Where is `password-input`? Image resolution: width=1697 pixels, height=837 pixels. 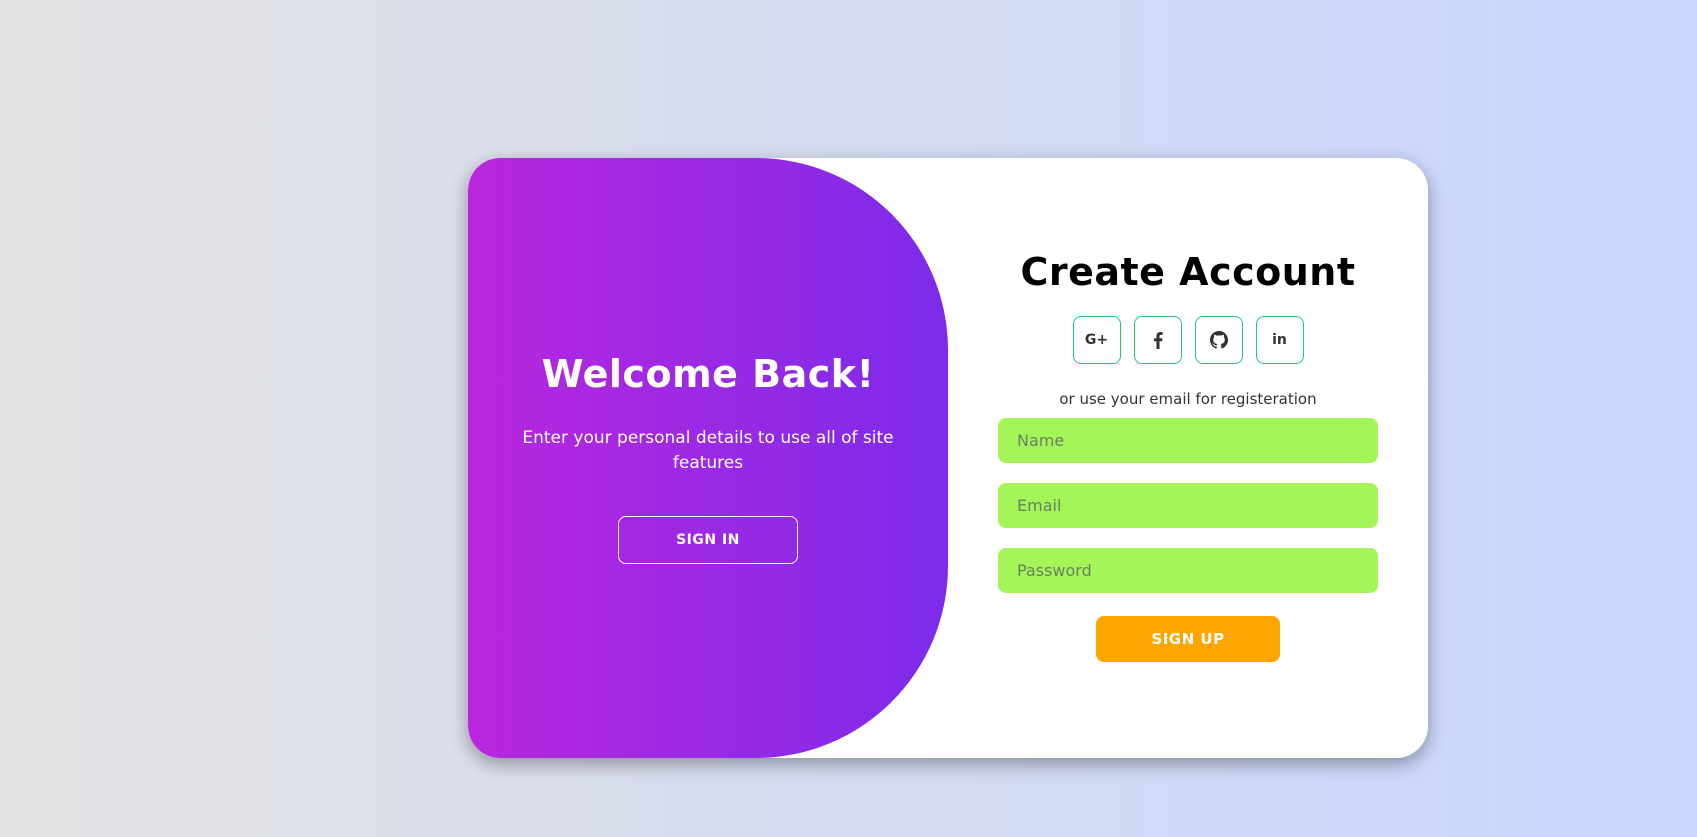 password-input is located at coordinates (1188, 570).